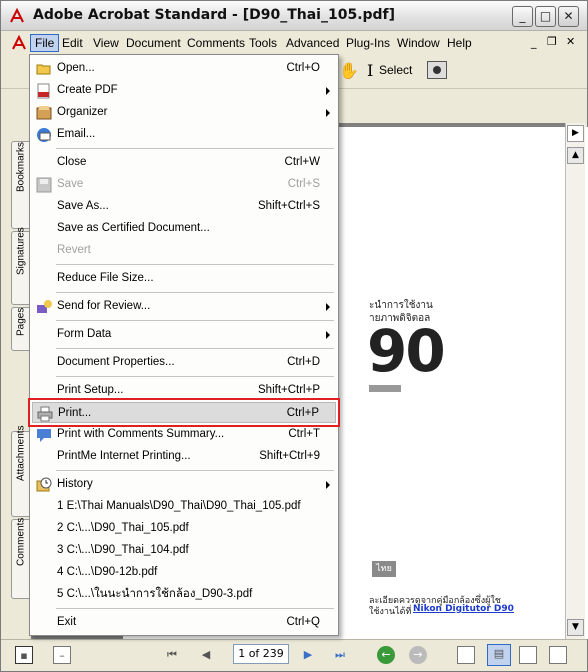 The height and width of the screenshot is (672, 588). Describe the element at coordinates (17, 15) in the screenshot. I see `acrobat-logo-icon` at that location.